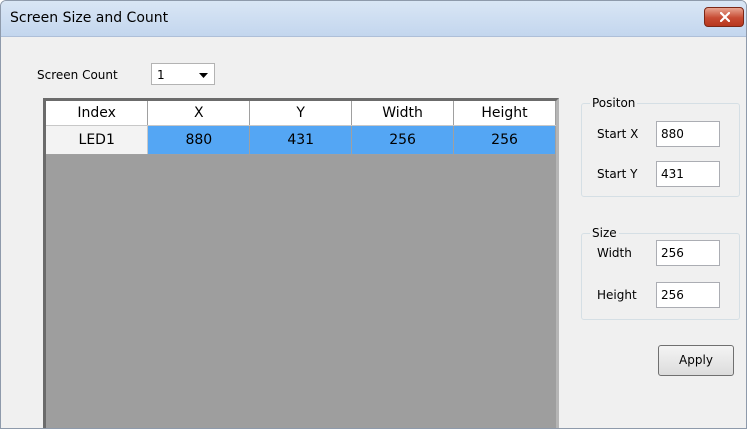 This screenshot has height=429, width=747. Describe the element at coordinates (604, 233) in the screenshot. I see `size-legend: Size` at that location.